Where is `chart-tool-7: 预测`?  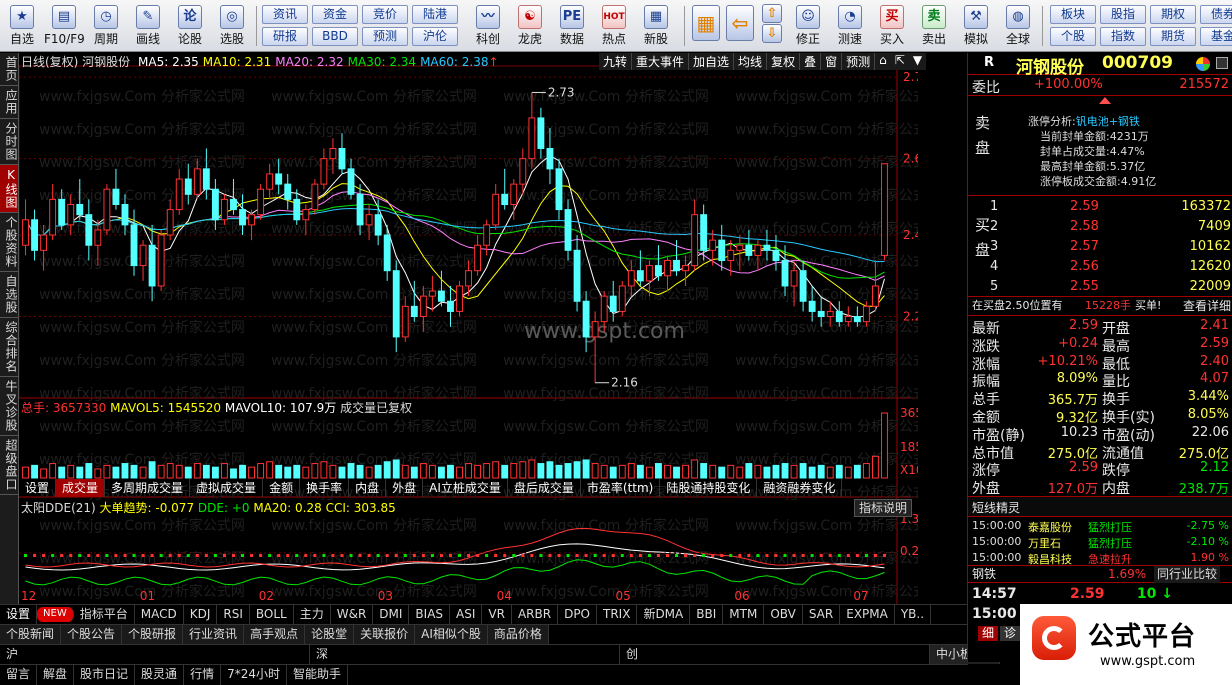 chart-tool-7: 预测 is located at coordinates (859, 61).